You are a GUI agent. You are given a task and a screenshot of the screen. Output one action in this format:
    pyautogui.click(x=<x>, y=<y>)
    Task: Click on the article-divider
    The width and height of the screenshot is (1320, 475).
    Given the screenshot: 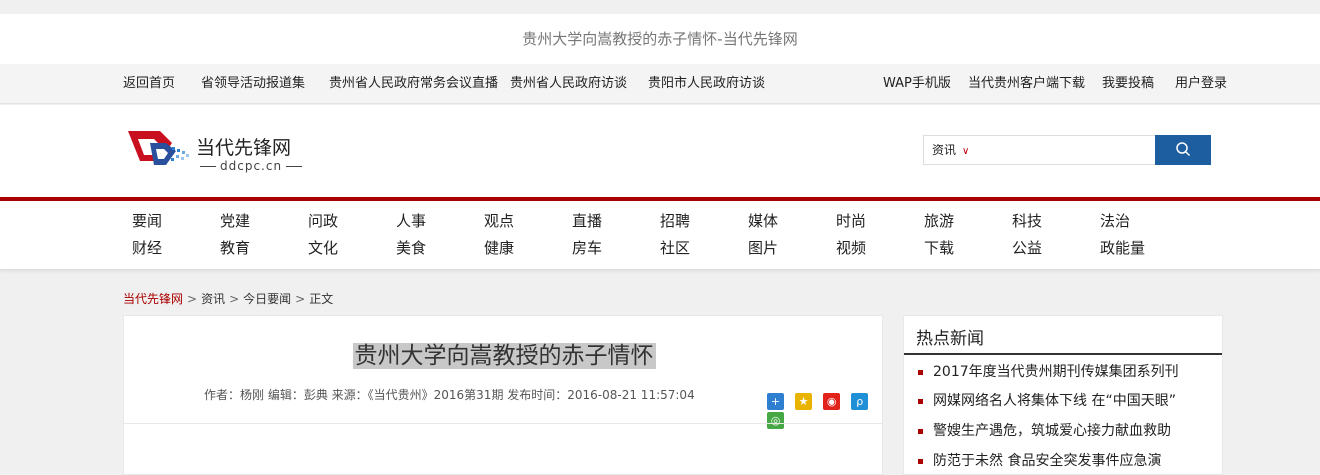 What is the action you would take?
    pyautogui.click(x=503, y=423)
    